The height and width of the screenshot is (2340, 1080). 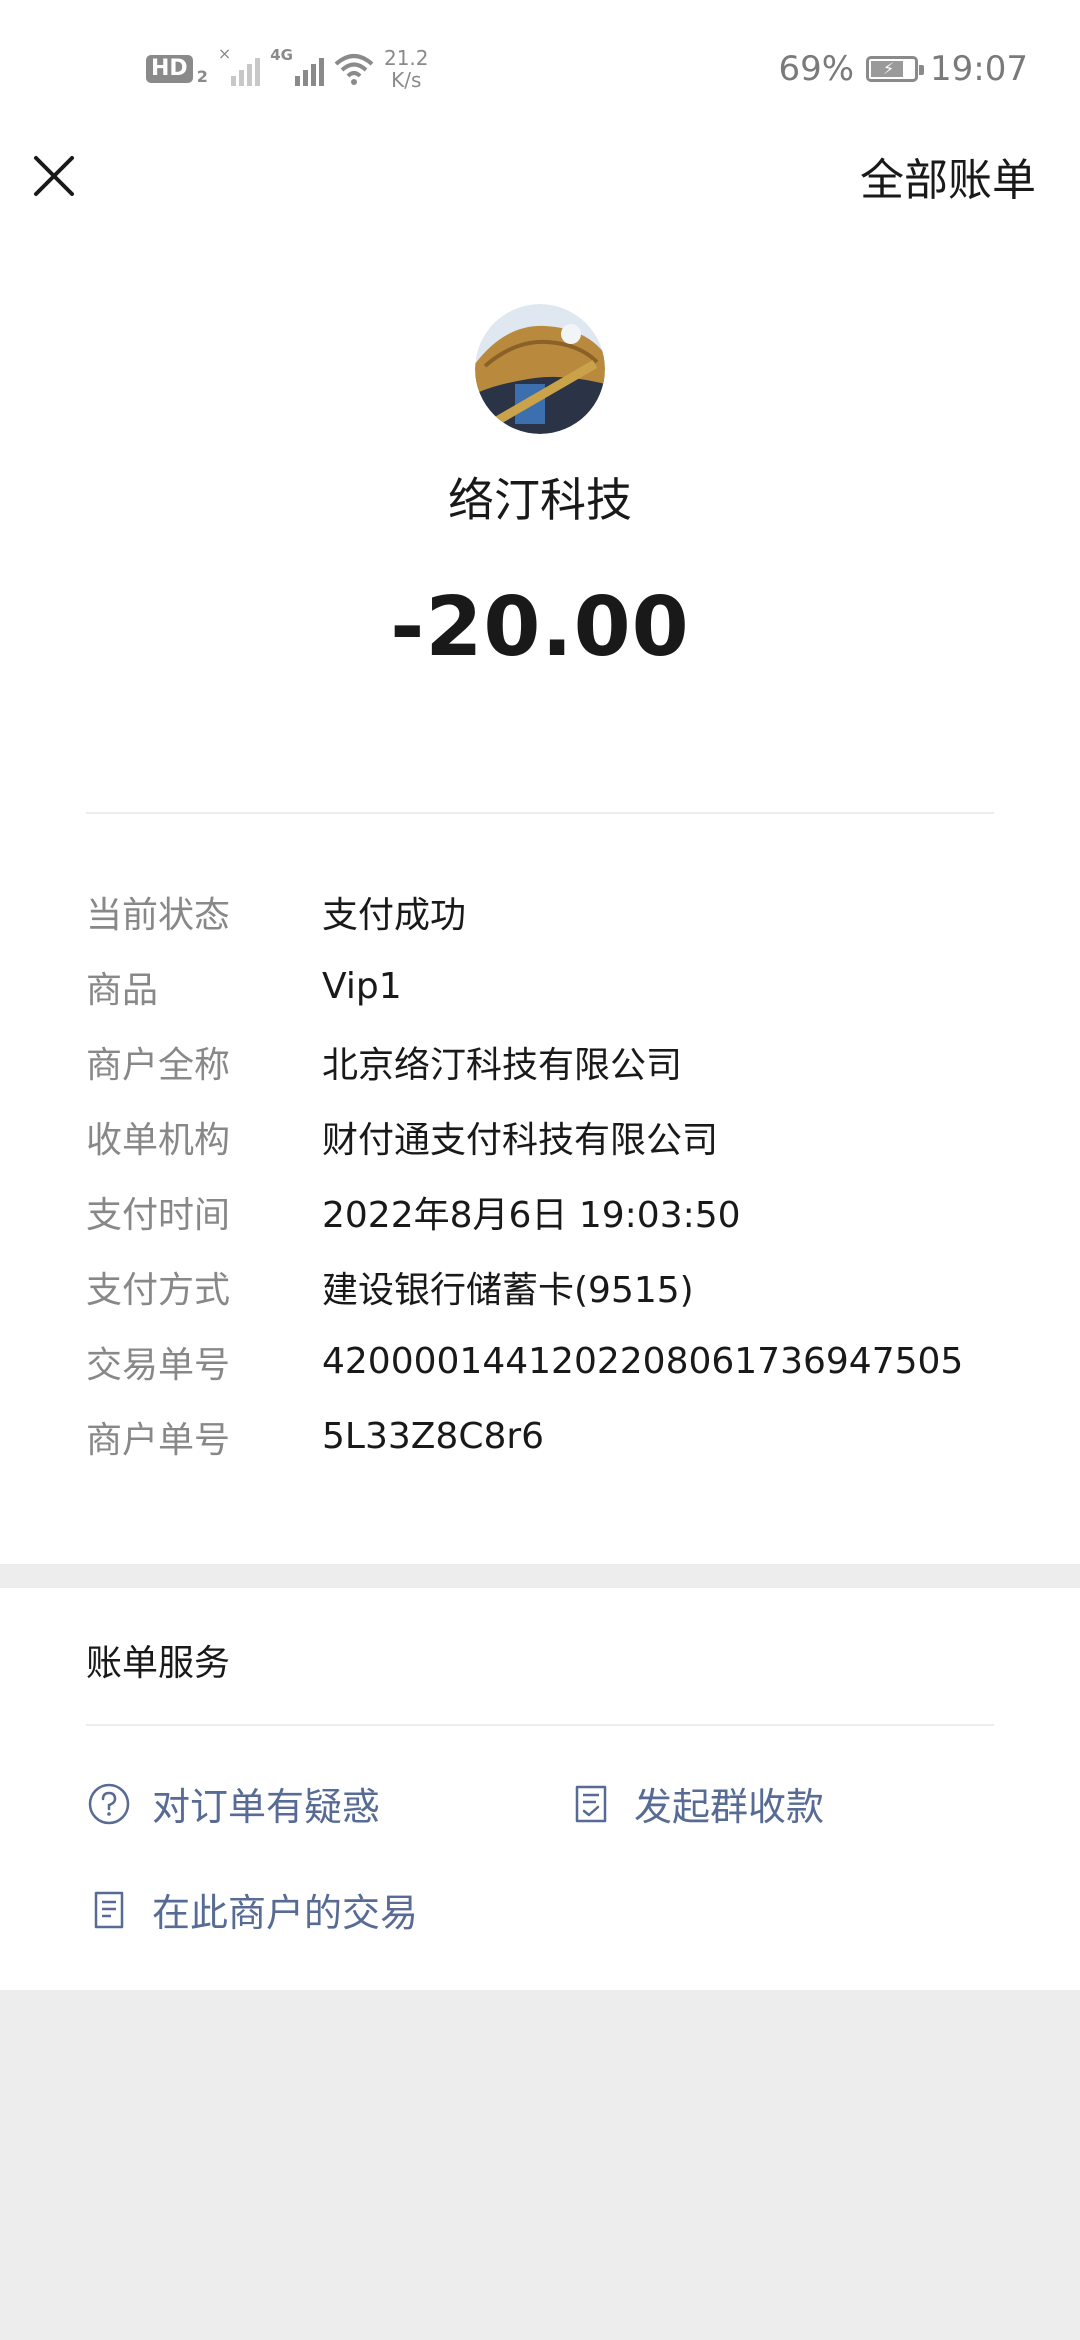 I want to click on detail-value: 支付成功, so click(x=394, y=915).